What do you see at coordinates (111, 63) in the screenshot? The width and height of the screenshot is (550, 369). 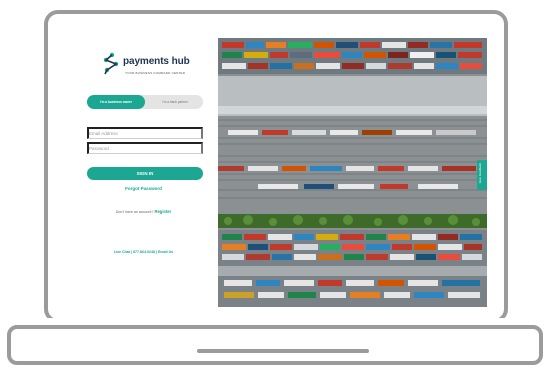 I see `payments-hub-logo-icon` at bounding box center [111, 63].